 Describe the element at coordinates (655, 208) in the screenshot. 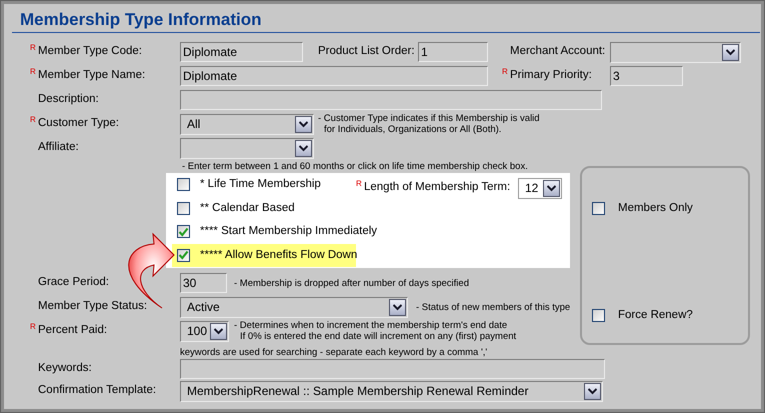

I see `checkbox-label: Members Only` at that location.